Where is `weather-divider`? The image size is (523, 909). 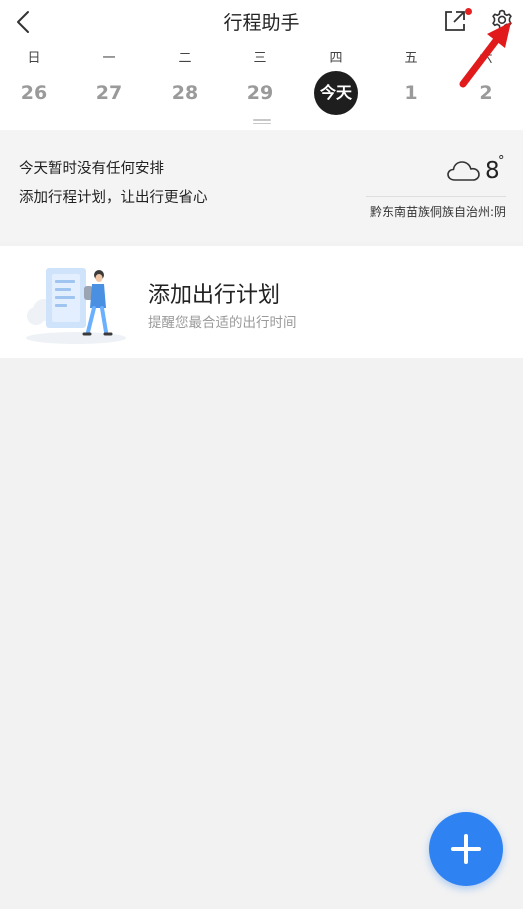
weather-divider is located at coordinates (436, 196).